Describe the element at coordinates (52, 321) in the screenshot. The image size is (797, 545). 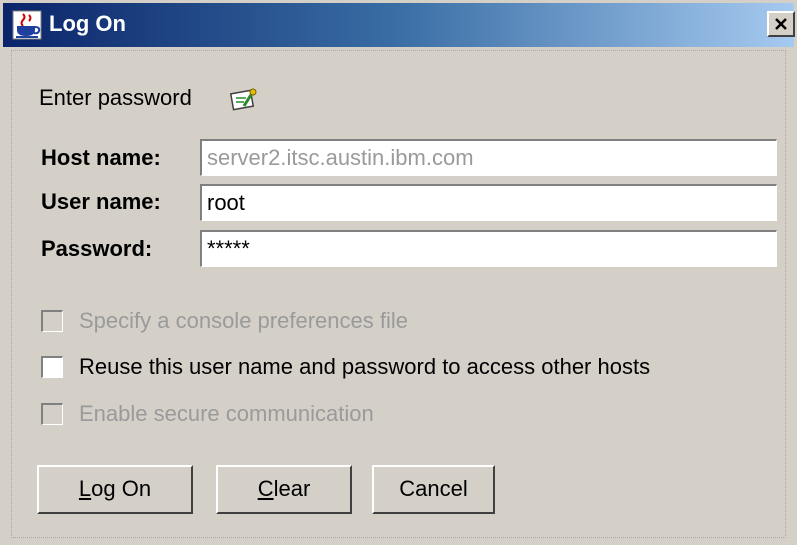
I see `console-preferences-checkbox` at that location.